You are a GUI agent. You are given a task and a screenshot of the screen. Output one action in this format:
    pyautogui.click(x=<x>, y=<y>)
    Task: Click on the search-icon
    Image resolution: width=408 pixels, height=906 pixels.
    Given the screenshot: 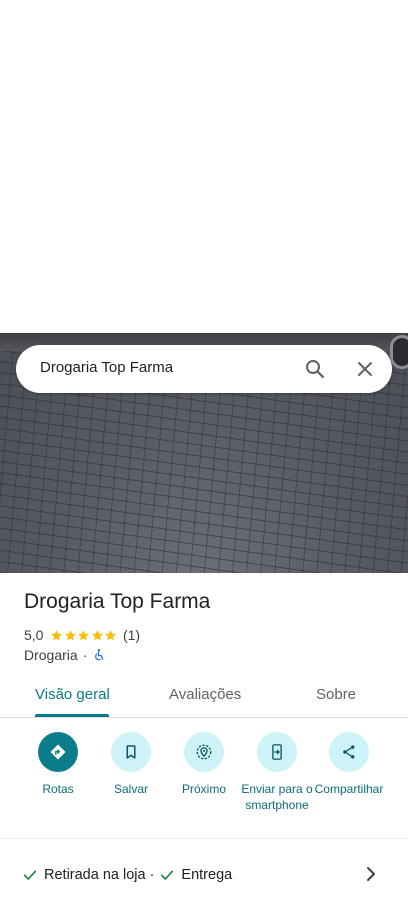 What is the action you would take?
    pyautogui.click(x=315, y=369)
    